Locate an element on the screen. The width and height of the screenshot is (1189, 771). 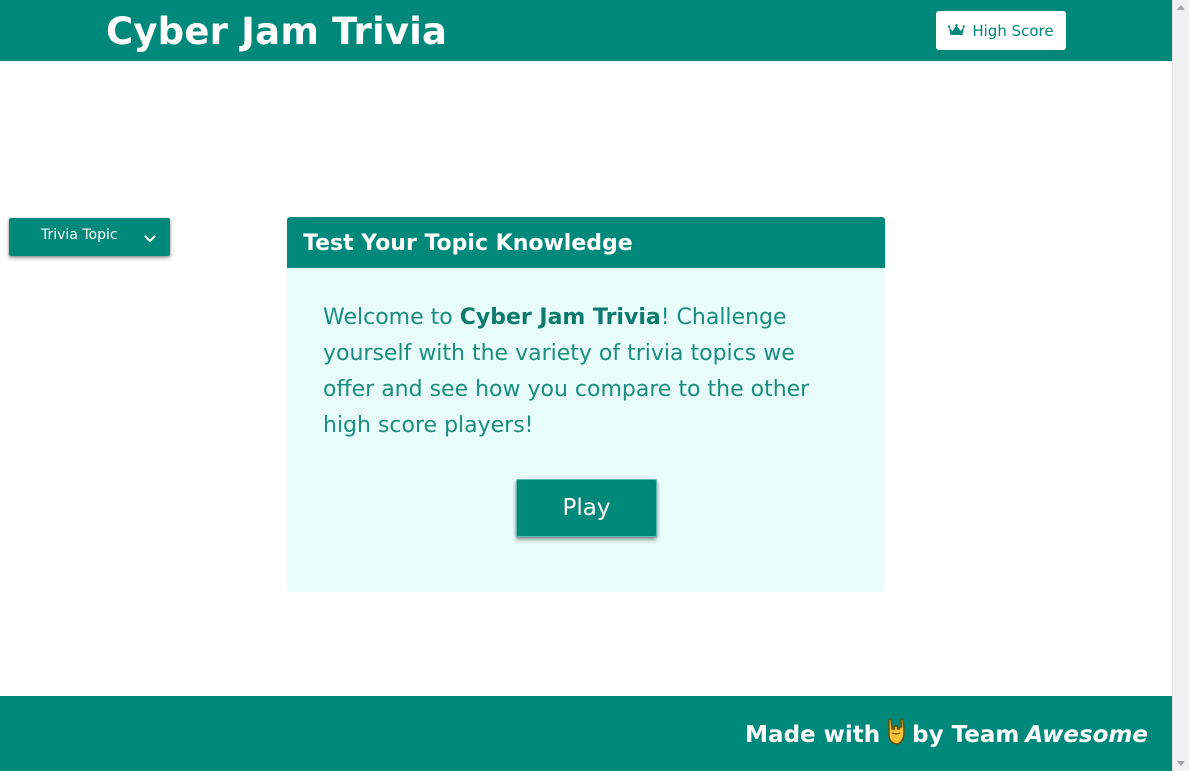
navbar: Cyber Jam Trivia High Score is located at coordinates (586, 30).